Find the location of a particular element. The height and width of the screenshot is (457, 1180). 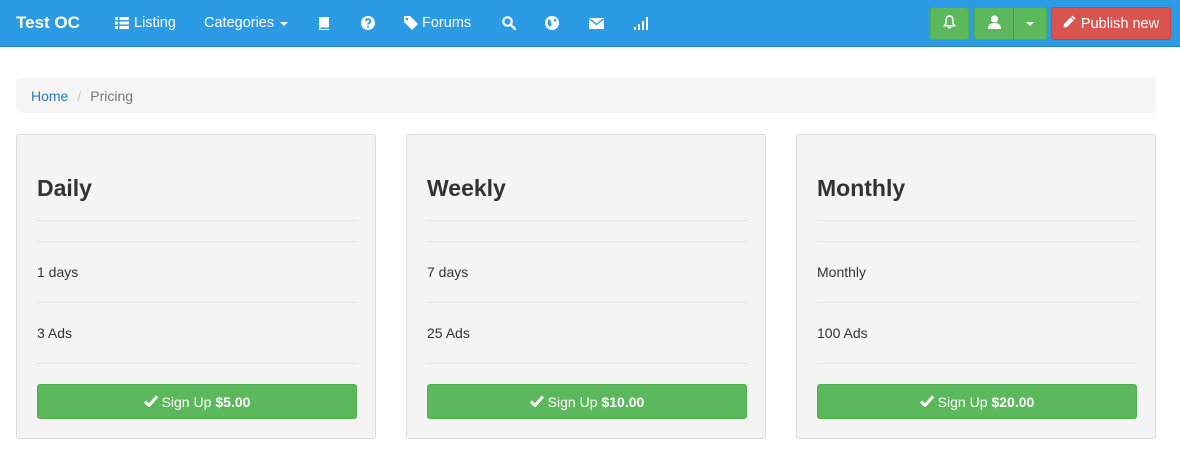

signal-icon is located at coordinates (641, 23).